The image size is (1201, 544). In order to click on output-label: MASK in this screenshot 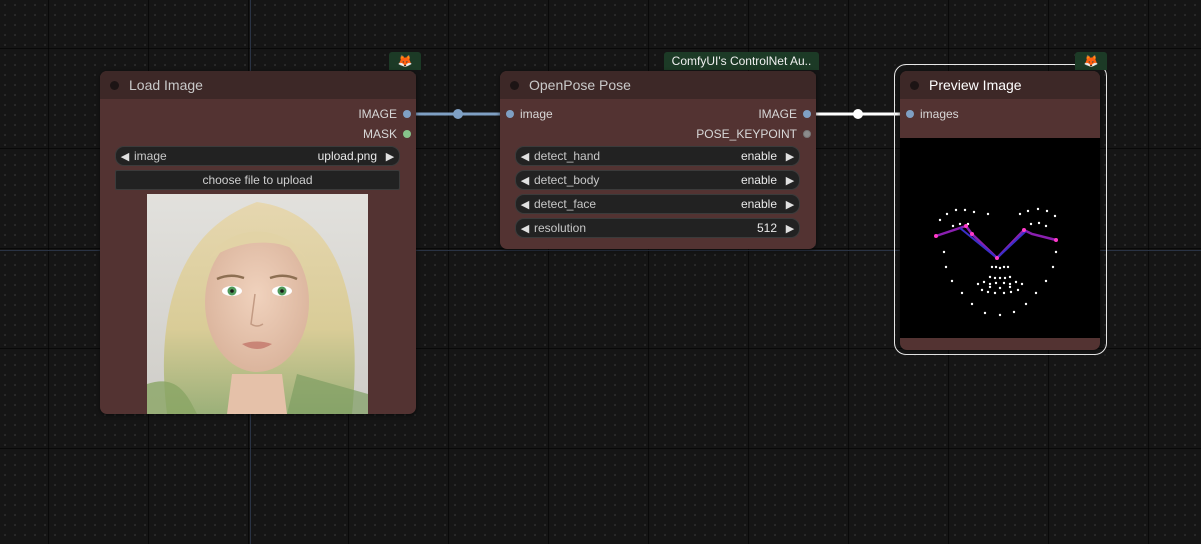, I will do `click(379, 134)`.